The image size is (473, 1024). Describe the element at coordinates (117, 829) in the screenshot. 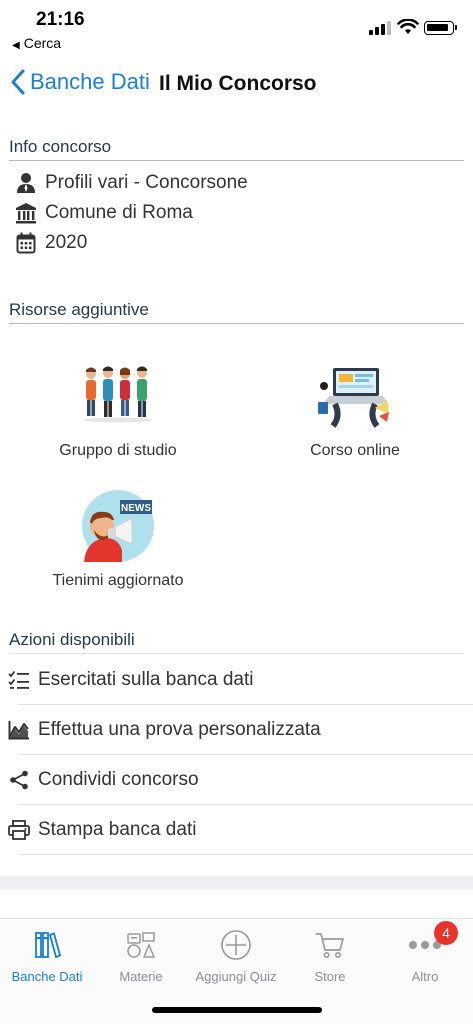

I see `action-print-label: Stampa banca dati` at that location.